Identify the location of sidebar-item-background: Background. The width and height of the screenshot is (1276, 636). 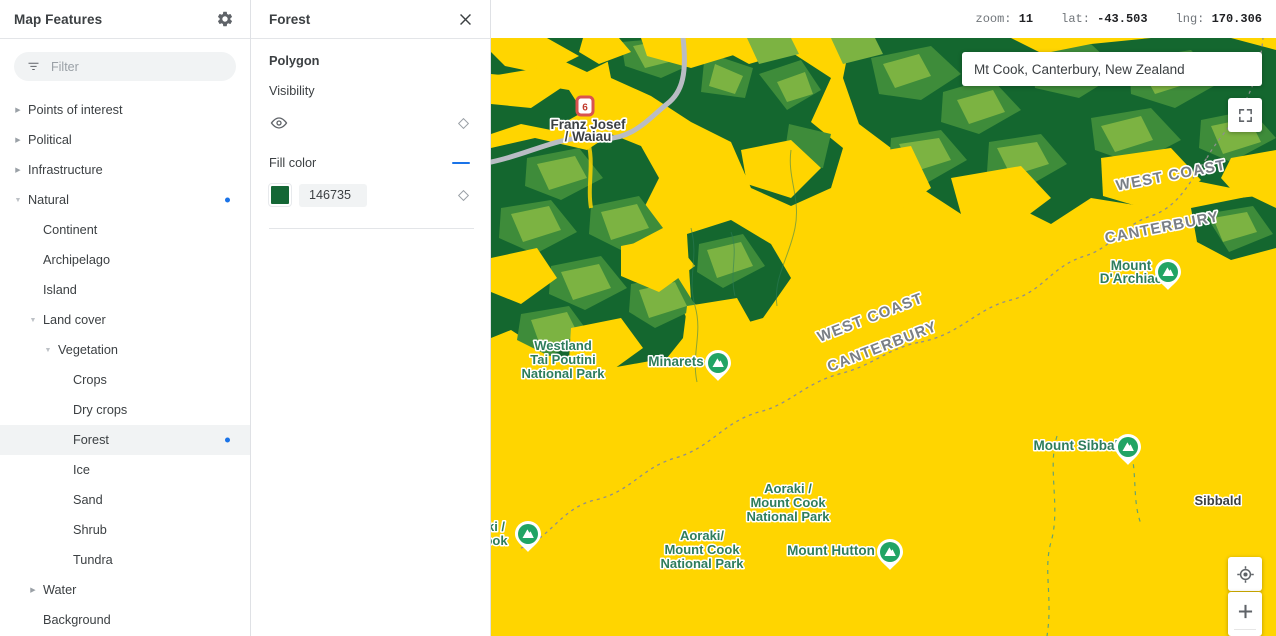
(125, 620).